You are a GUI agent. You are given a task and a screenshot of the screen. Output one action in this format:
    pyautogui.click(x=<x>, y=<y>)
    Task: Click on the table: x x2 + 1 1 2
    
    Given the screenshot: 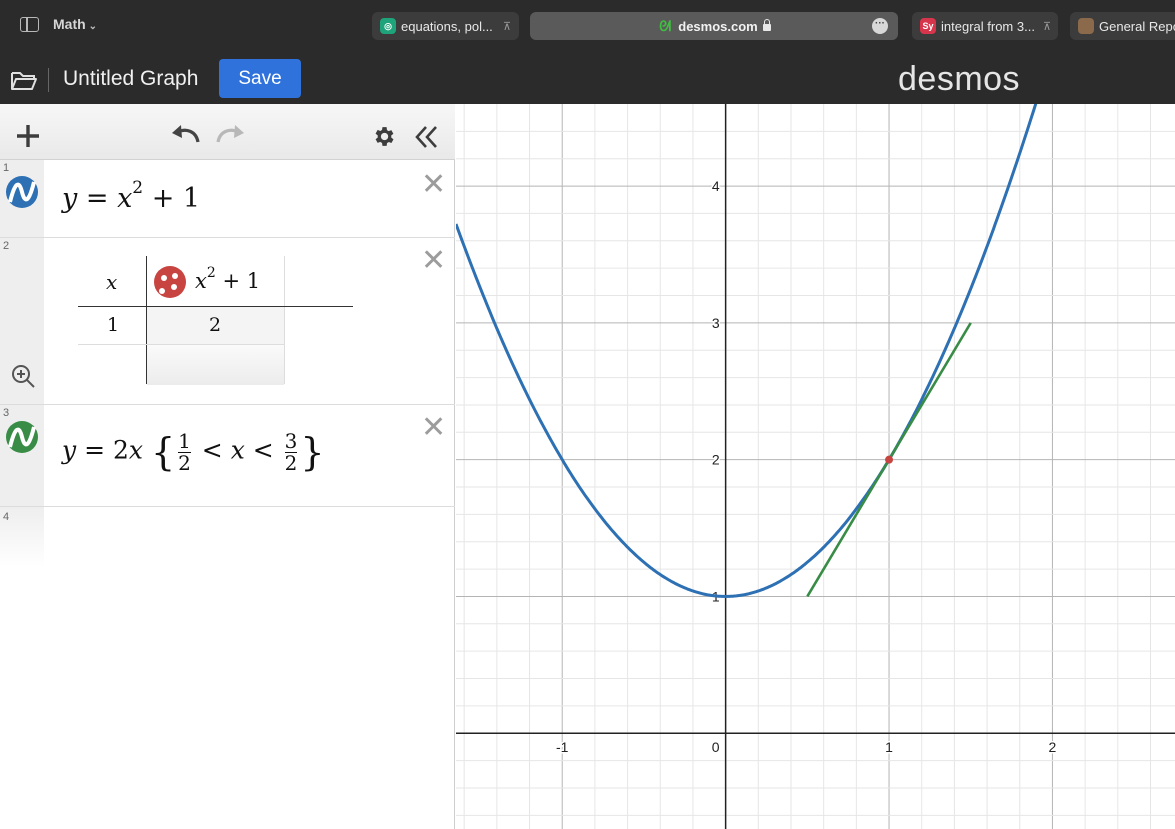 What is the action you would take?
    pyautogui.click(x=215, y=326)
    